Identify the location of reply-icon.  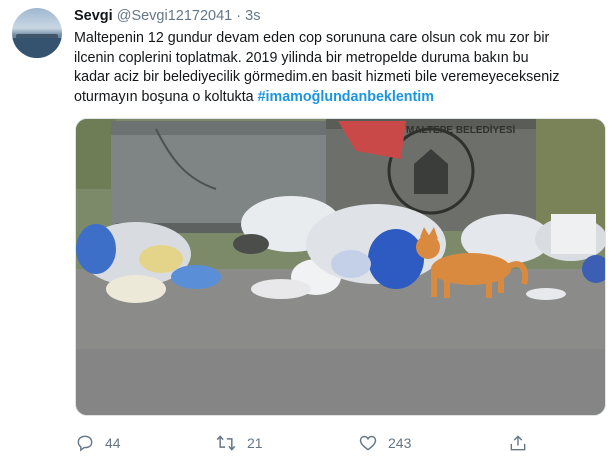
(85, 443).